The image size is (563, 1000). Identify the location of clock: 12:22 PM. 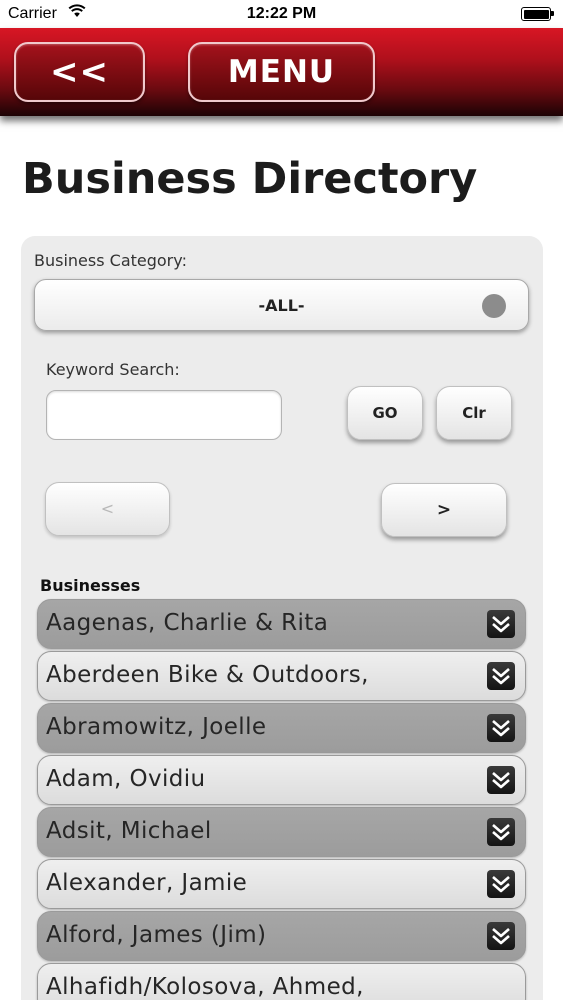
(281, 13).